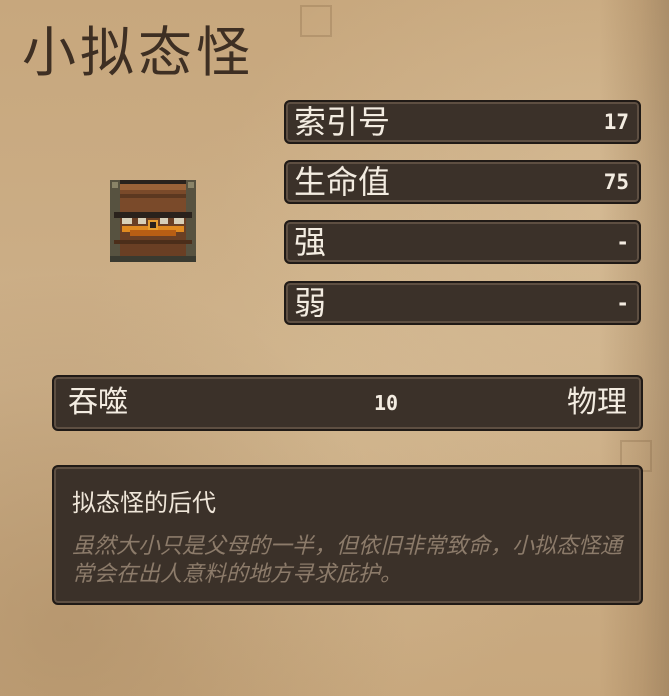 Image resolution: width=669 pixels, height=696 pixels. What do you see at coordinates (98, 402) in the screenshot?
I see `attack-name: 吞噬` at bounding box center [98, 402].